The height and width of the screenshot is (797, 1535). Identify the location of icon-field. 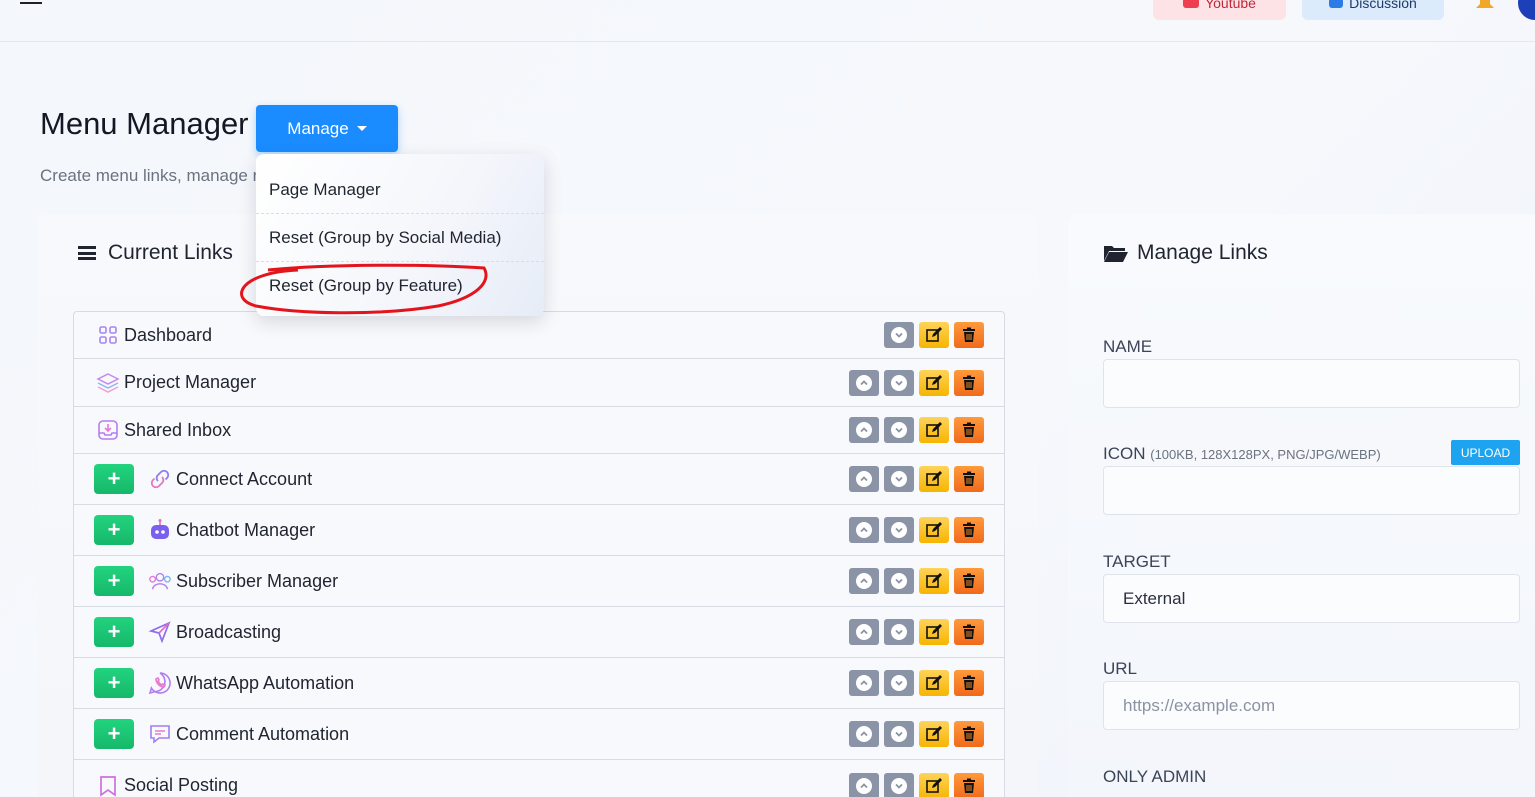
(1311, 490).